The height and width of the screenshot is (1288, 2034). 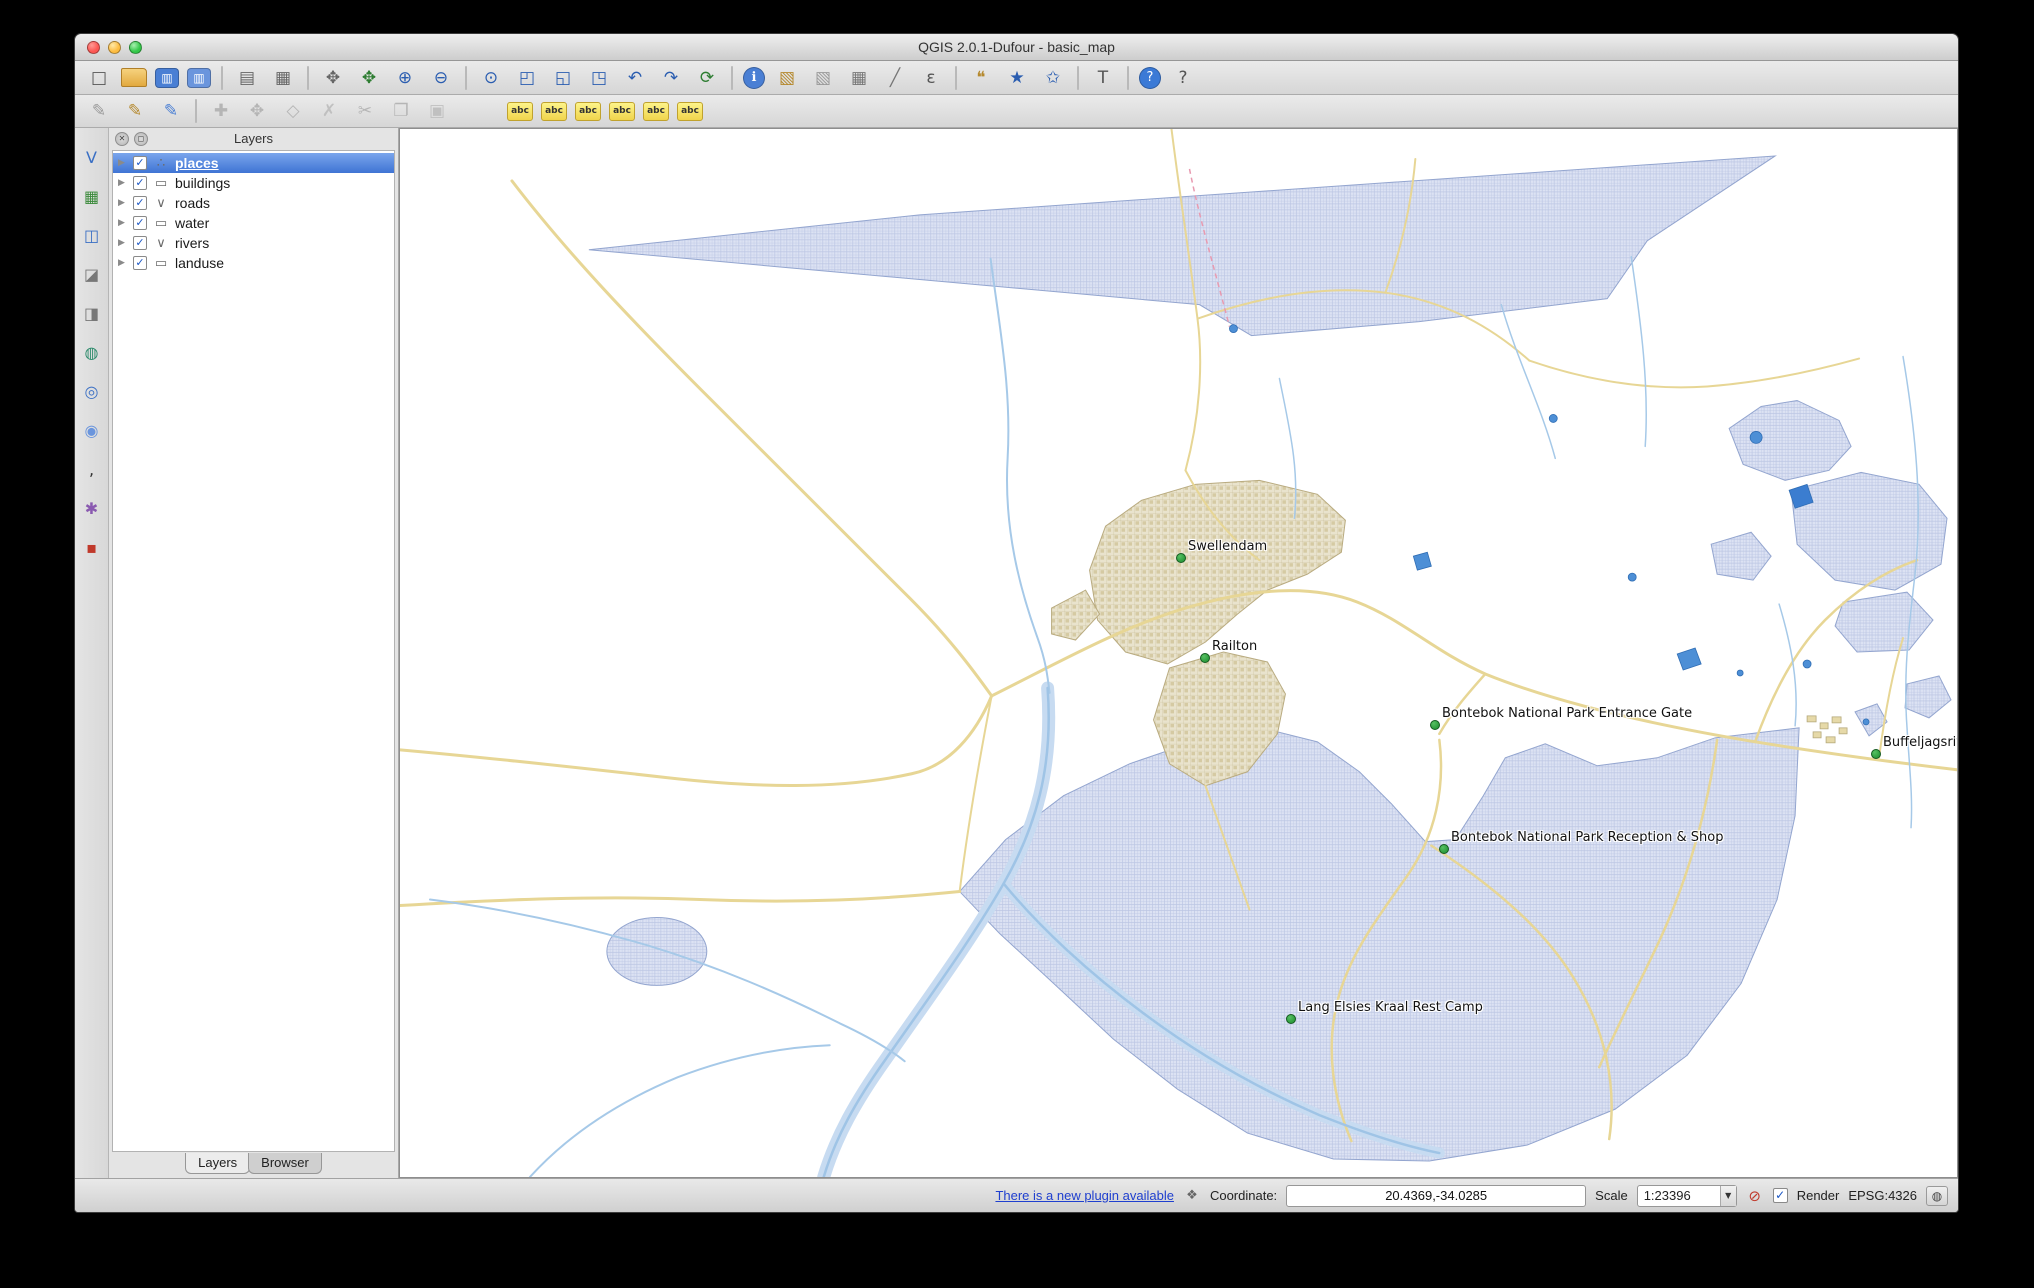 What do you see at coordinates (656, 111) in the screenshot?
I see `label-rotate-button: abc` at bounding box center [656, 111].